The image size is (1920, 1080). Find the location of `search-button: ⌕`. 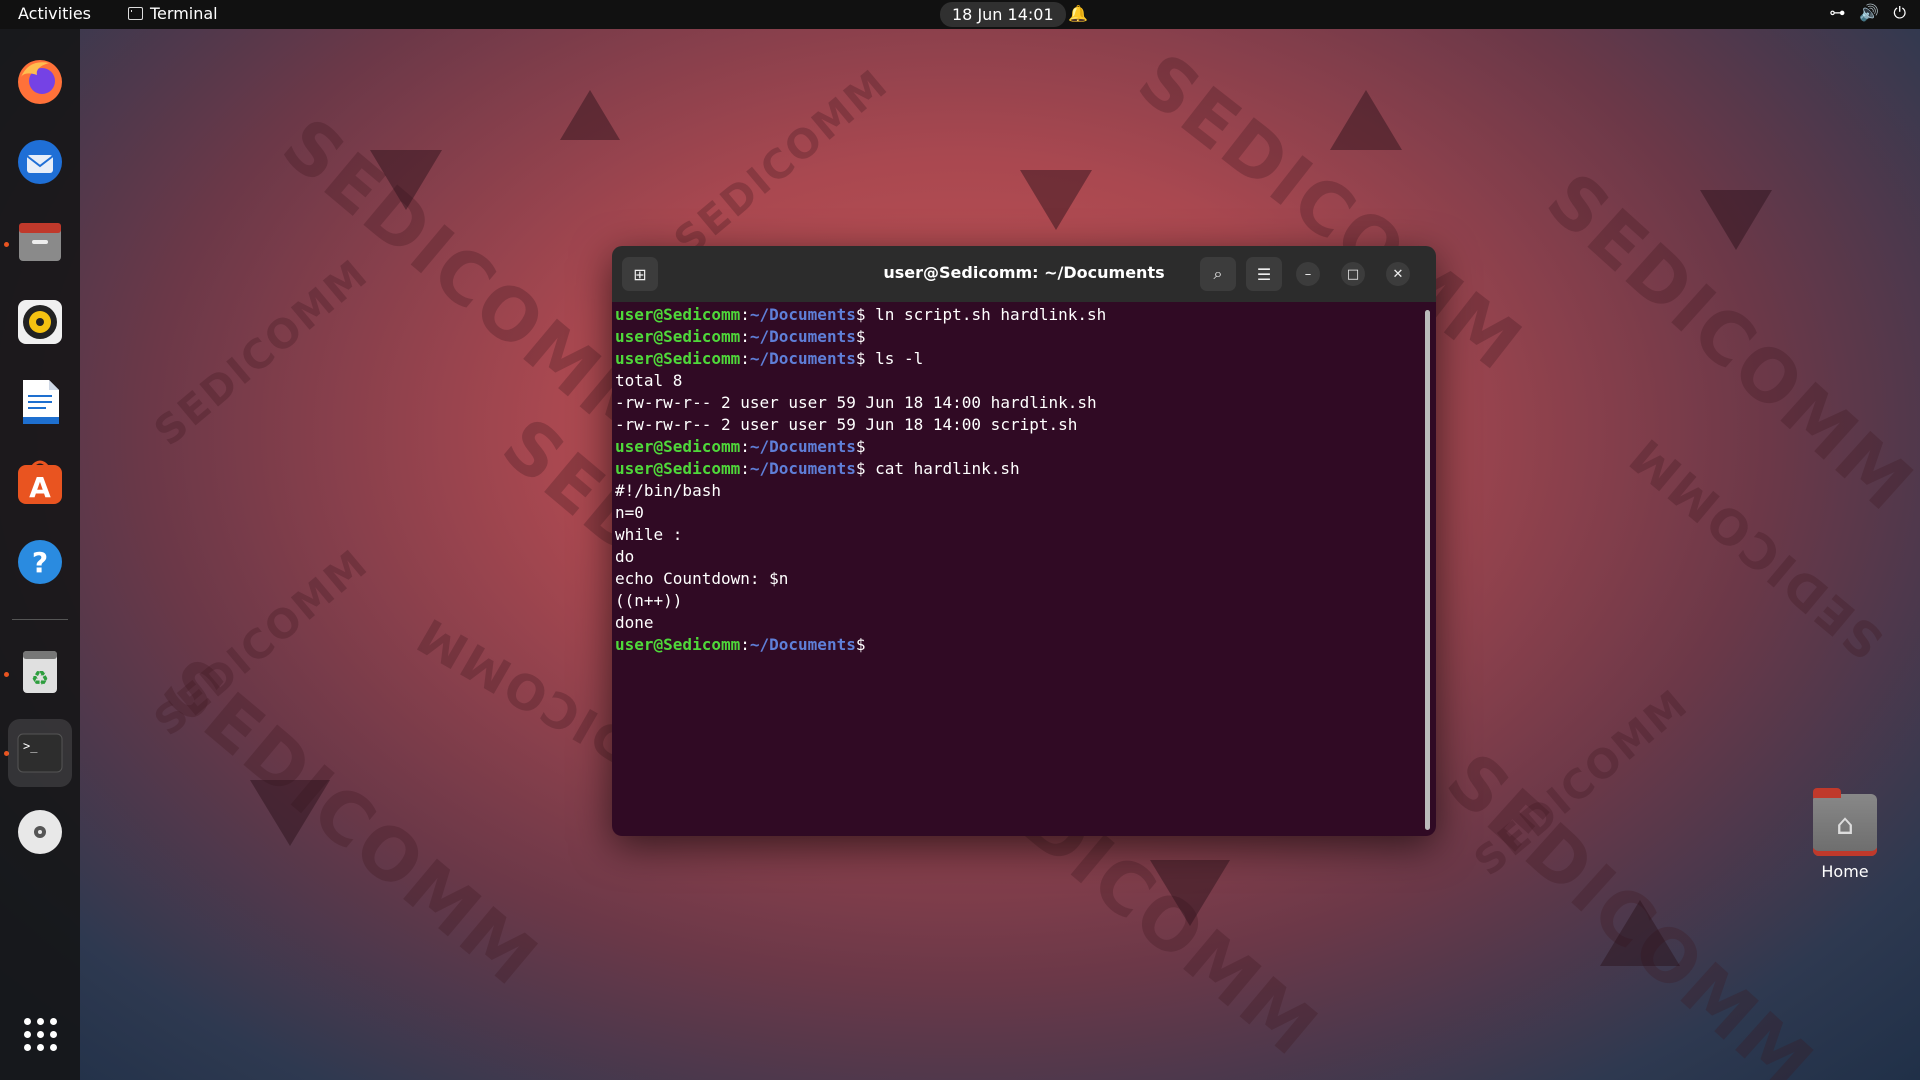

search-button: ⌕ is located at coordinates (1218, 274).